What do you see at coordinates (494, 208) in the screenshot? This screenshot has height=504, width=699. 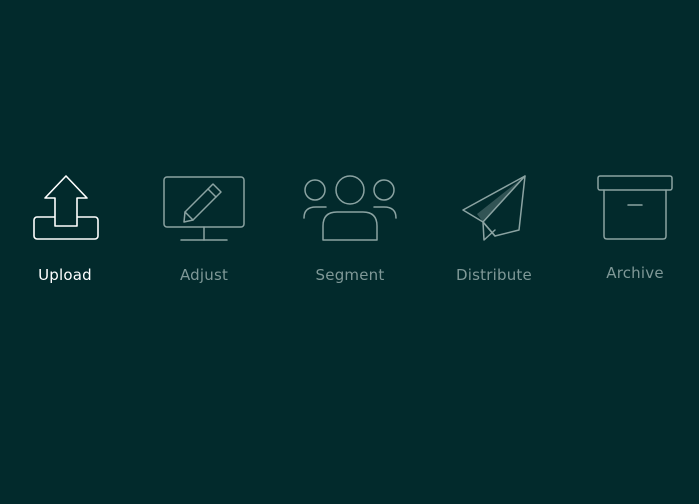 I see `paper-plane-icon` at bounding box center [494, 208].